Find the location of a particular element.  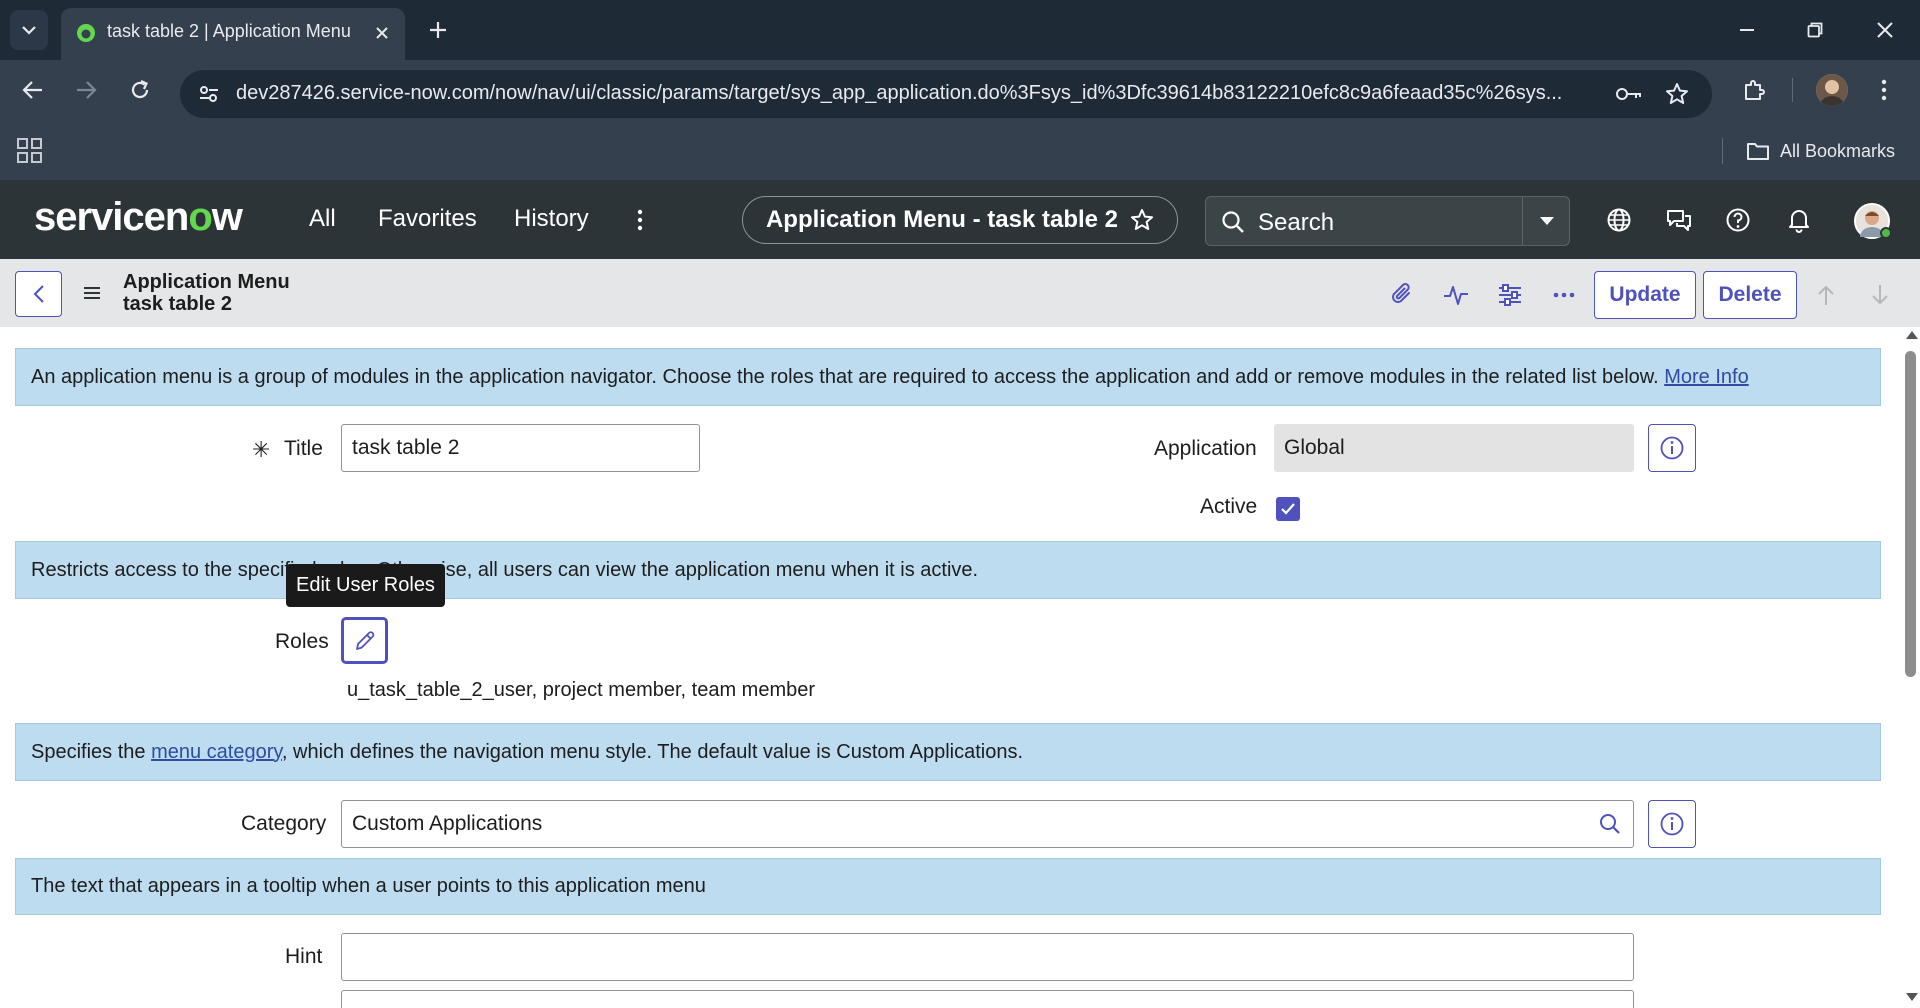

form-back-button is located at coordinates (38, 294).